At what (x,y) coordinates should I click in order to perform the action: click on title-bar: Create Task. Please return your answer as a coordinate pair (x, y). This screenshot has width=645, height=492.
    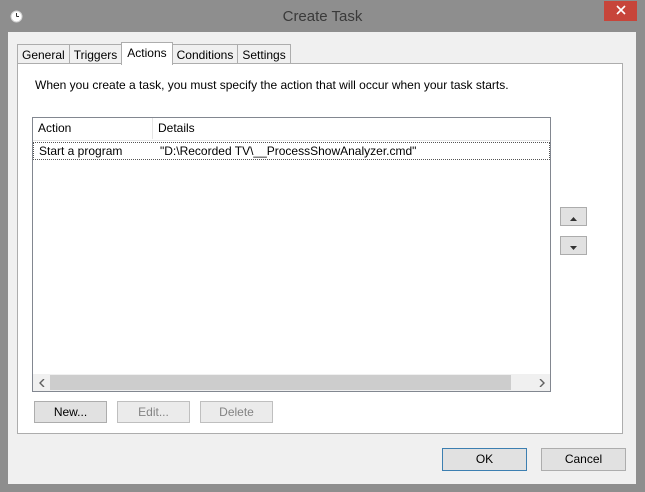
    Looking at the image, I should click on (322, 16).